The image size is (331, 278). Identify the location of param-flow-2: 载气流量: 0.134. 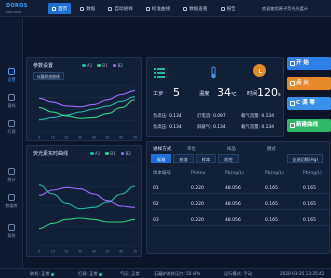
(257, 127).